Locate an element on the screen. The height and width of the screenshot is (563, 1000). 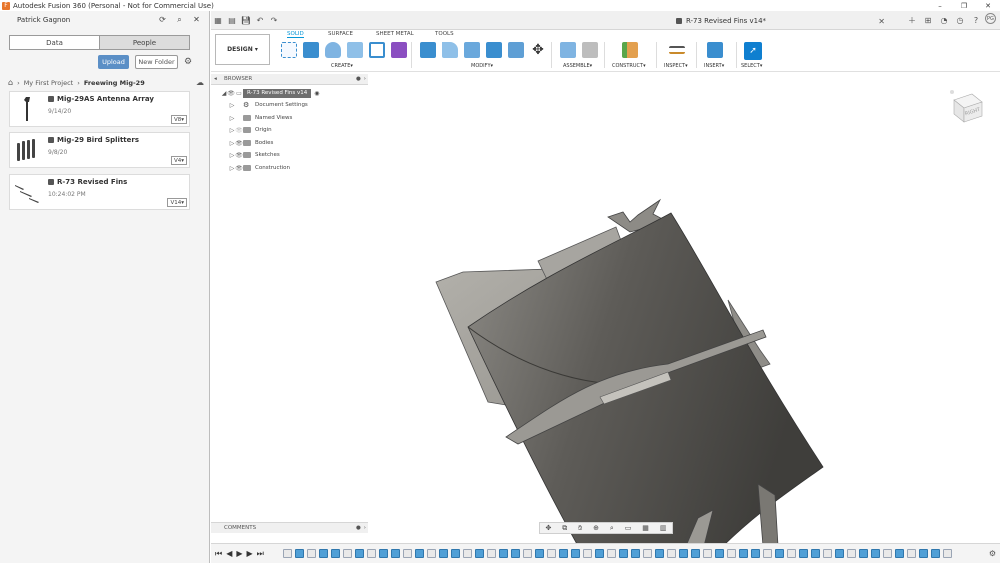
tab-surface: SURFACE is located at coordinates (340, 34).